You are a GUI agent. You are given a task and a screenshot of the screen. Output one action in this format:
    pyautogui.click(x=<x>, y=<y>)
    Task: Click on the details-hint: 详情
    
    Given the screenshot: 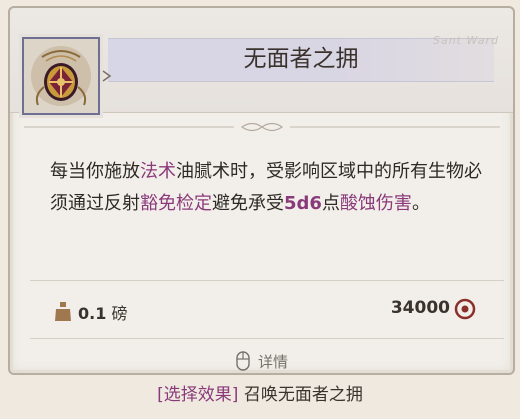 What is the action you would take?
    pyautogui.click(x=262, y=361)
    